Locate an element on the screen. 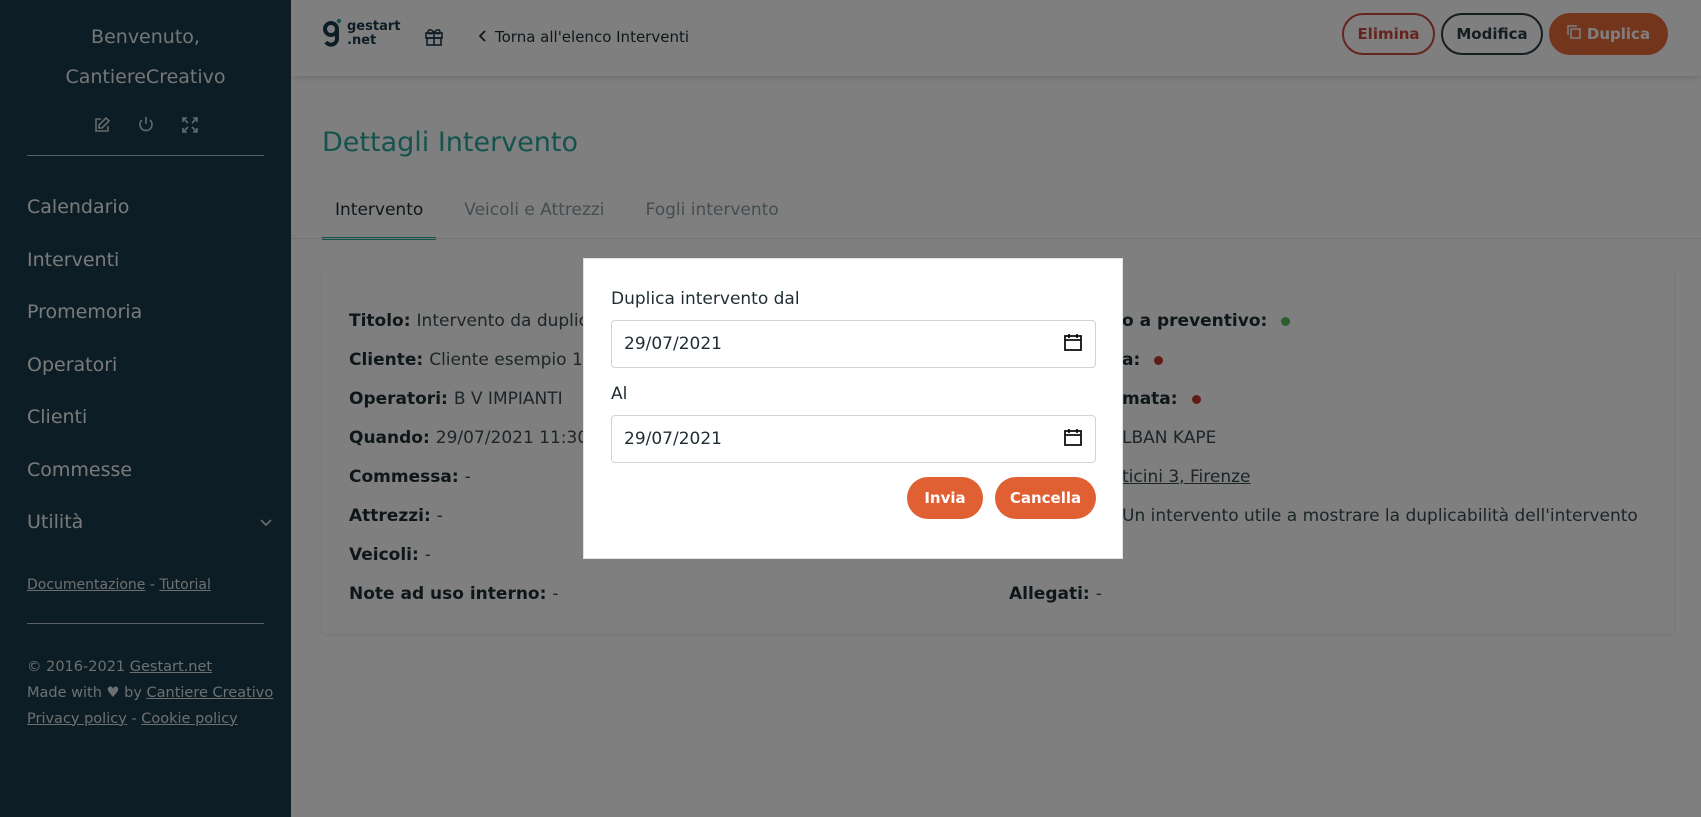 Image resolution: width=1701 pixels, height=817 pixels. from-date-label: Duplica intervento dal is located at coordinates (705, 299).